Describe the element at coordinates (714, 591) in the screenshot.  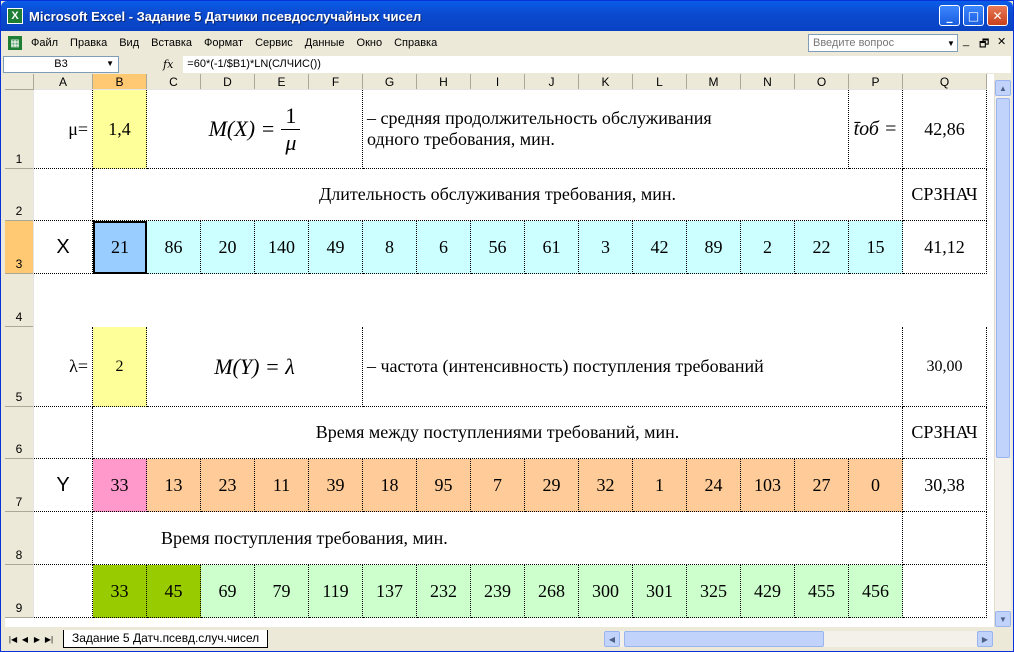
I see `arrival-value-cell: 325` at that location.